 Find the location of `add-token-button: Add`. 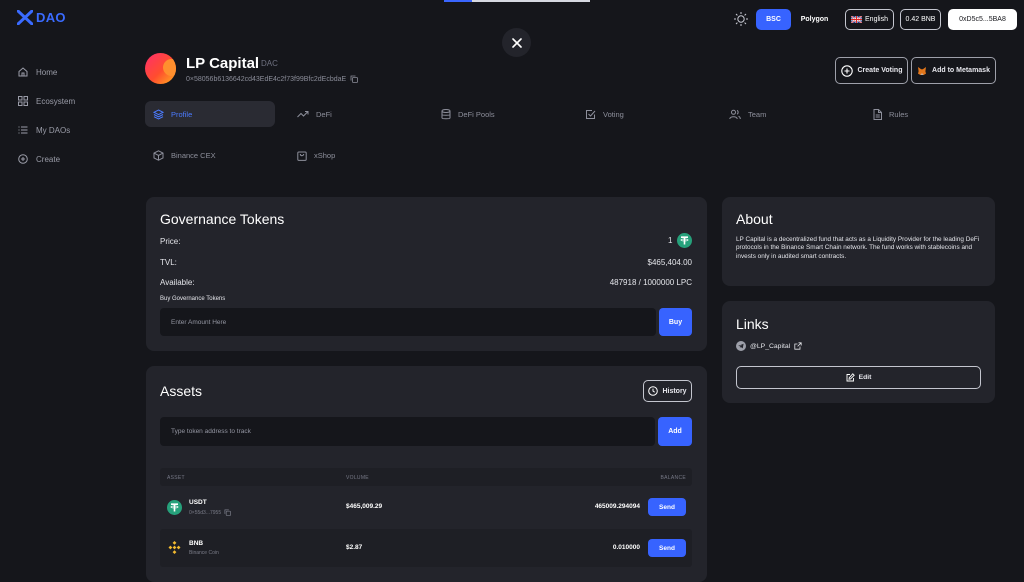

add-token-button: Add is located at coordinates (675, 431).